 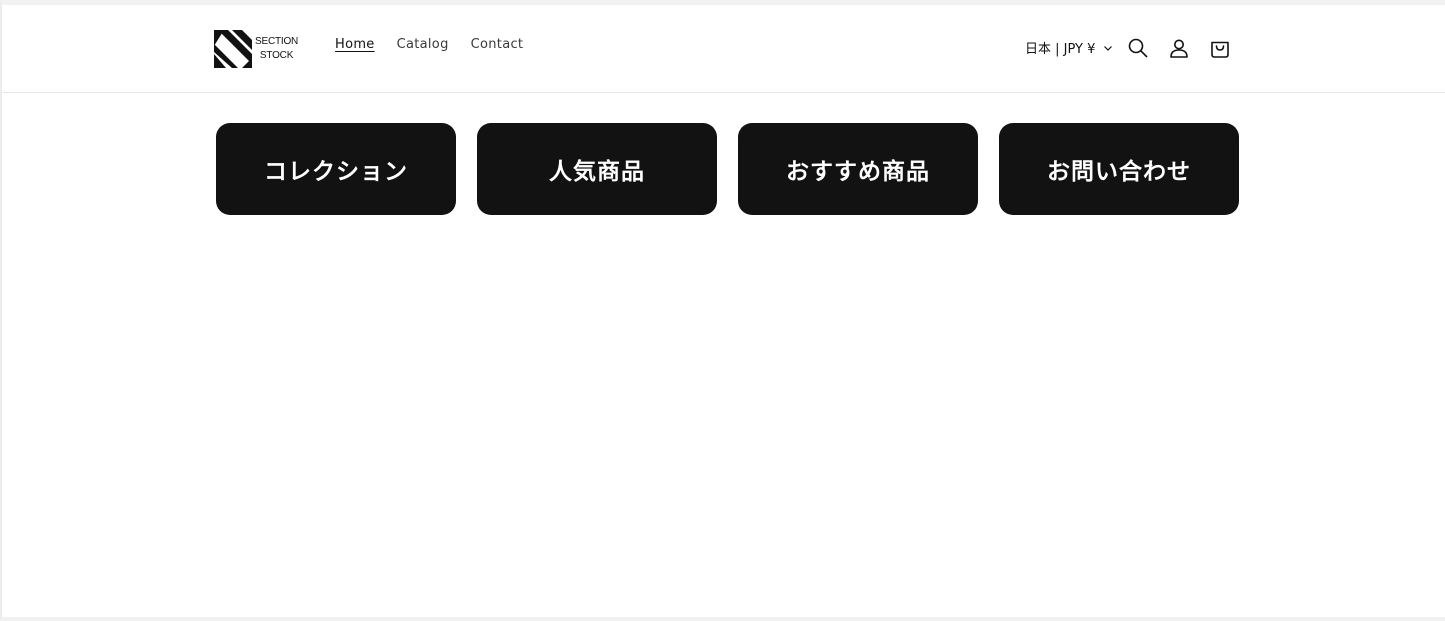 I want to click on site-logo: SECTION STOCK, so click(x=257, y=49).